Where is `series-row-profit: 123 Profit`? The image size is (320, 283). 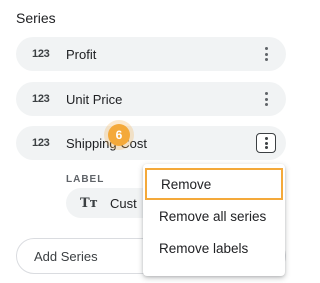
series-row-profit: 123 Profit is located at coordinates (151, 54).